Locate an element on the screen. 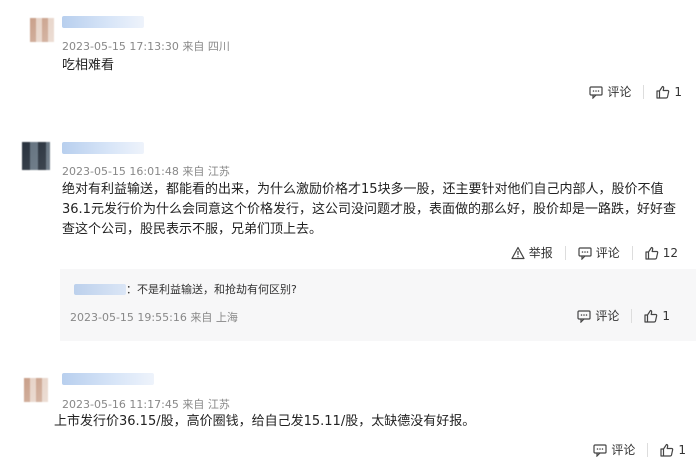  like-button: 12 is located at coordinates (661, 253).